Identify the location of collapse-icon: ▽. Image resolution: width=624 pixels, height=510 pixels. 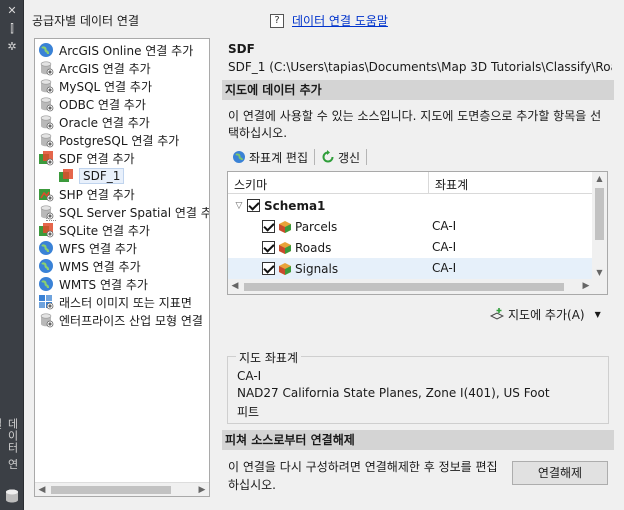
(239, 206).